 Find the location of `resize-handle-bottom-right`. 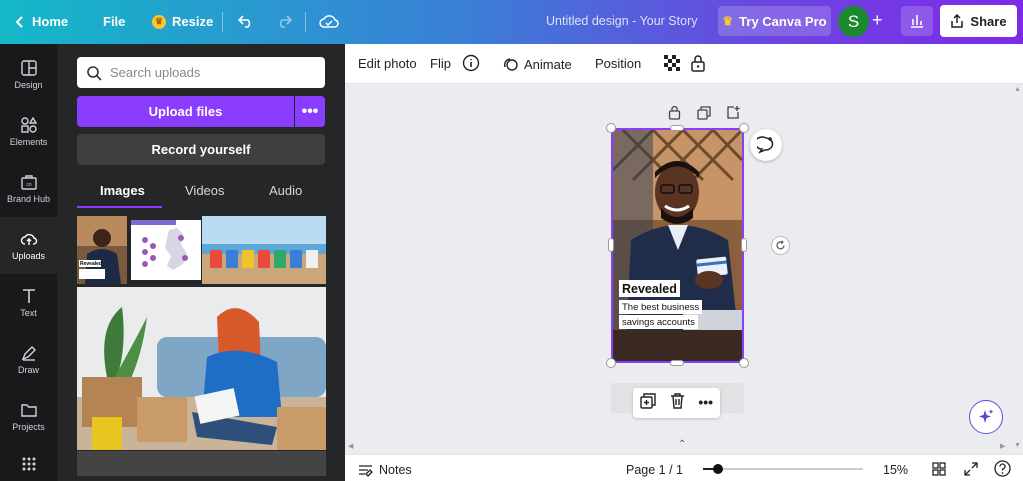

resize-handle-bottom-right is located at coordinates (744, 363).